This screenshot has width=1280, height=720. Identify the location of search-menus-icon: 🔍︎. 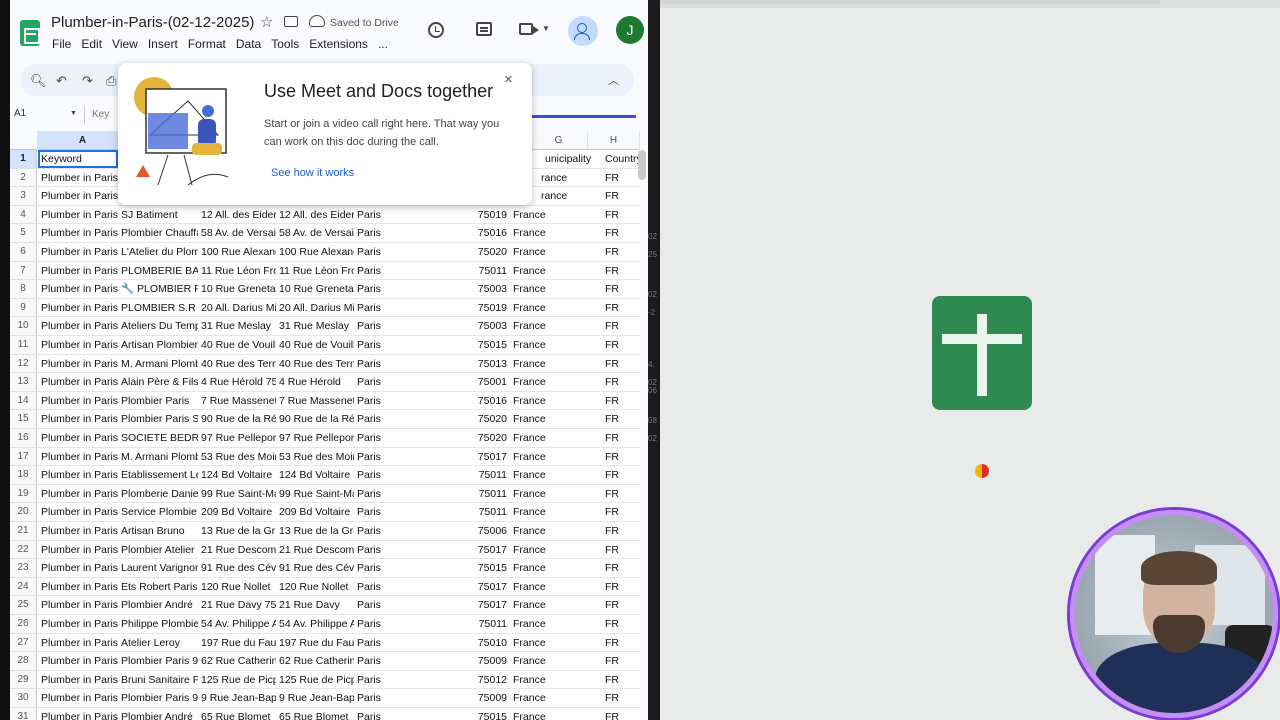
(38, 81).